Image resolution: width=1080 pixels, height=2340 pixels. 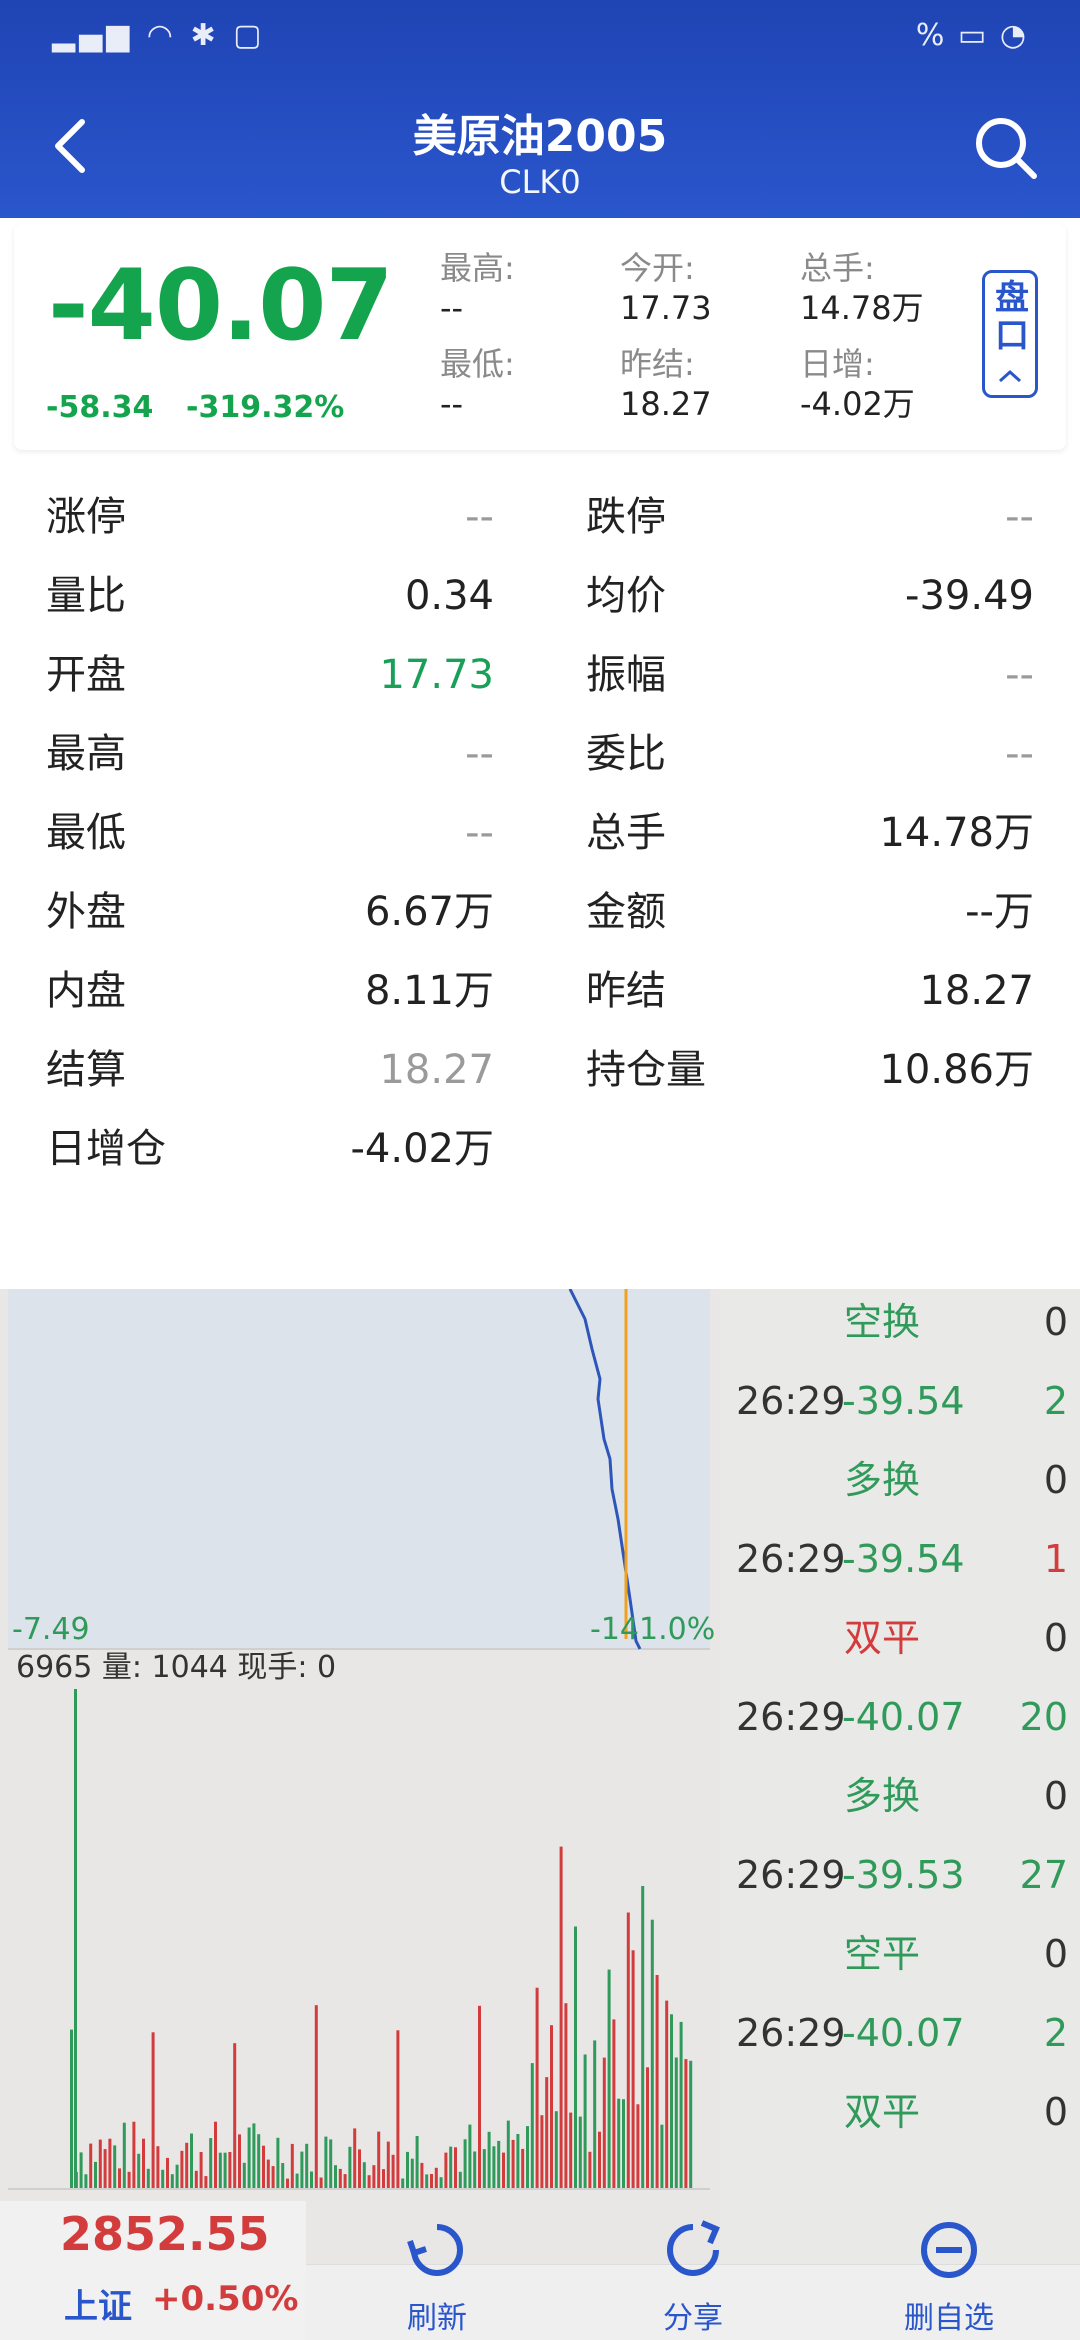 What do you see at coordinates (540, 109) in the screenshot?
I see `header: ▂▄▆ ◠ ✱ ▢ % ▭ ◔ 美原油2005 CLK0` at bounding box center [540, 109].